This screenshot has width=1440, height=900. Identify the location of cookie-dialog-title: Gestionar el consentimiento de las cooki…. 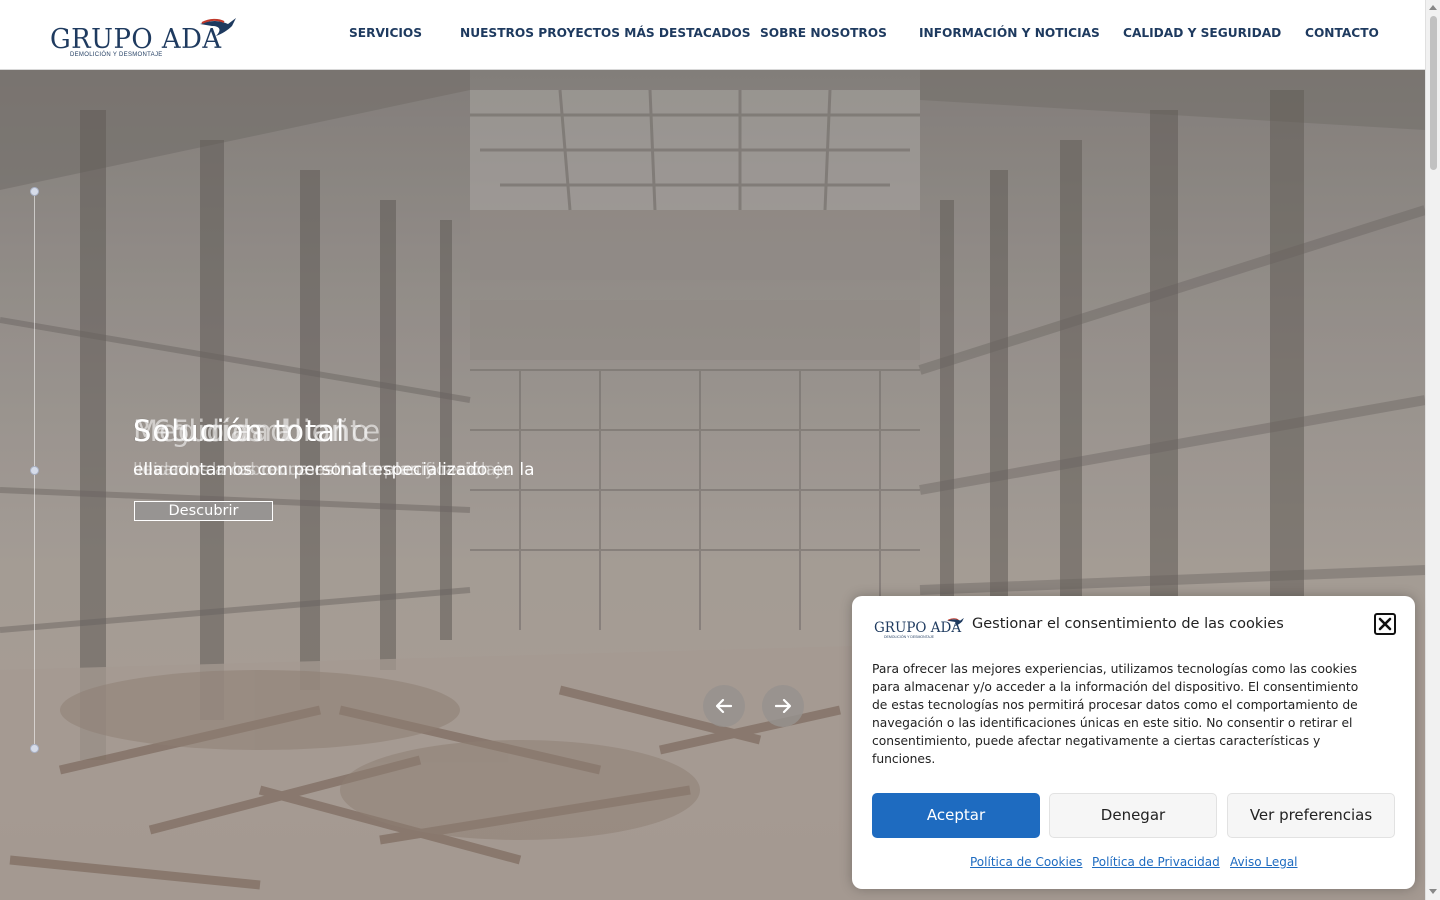
(1128, 624).